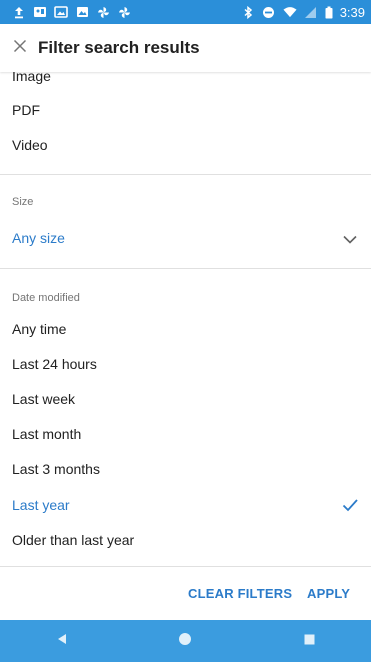 This screenshot has width=371, height=662. Describe the element at coordinates (290, 12) in the screenshot. I see `wifi-icon` at that location.